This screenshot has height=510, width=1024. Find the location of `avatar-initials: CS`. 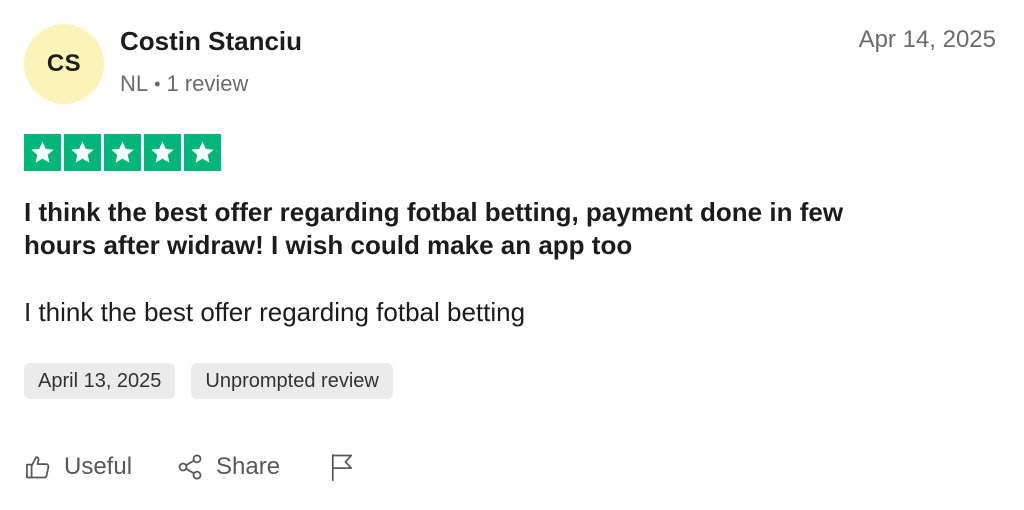

avatar-initials: CS is located at coordinates (64, 63).